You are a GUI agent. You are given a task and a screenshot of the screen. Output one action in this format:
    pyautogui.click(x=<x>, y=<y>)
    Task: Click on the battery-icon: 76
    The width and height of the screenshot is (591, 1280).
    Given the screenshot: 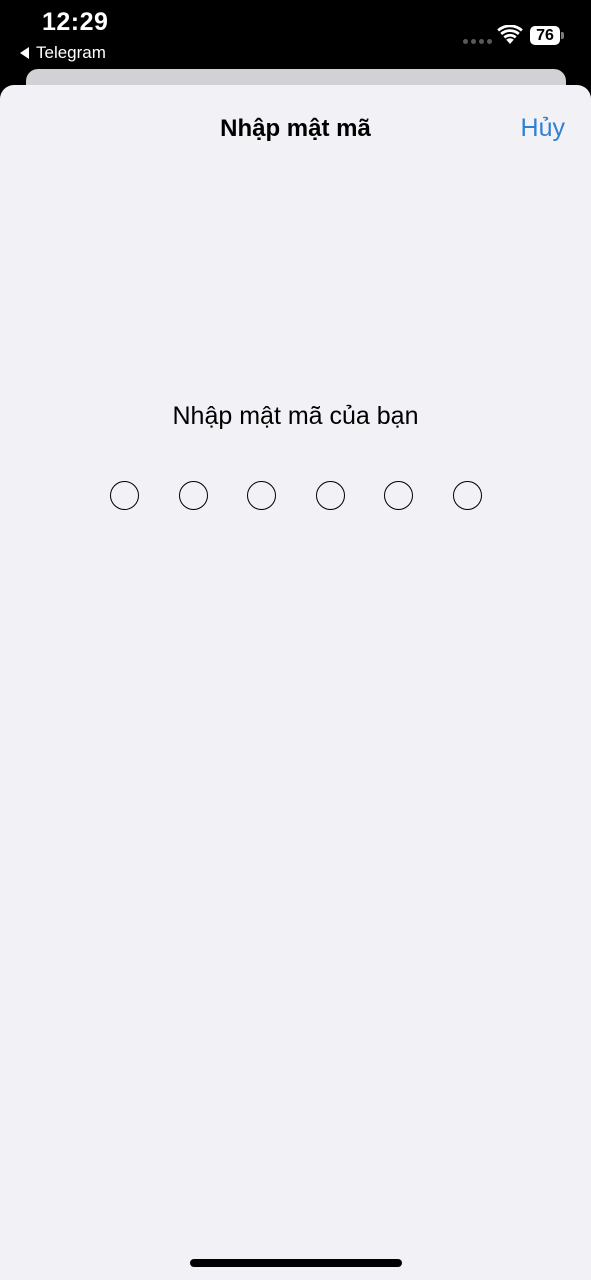 What is the action you would take?
    pyautogui.click(x=547, y=35)
    